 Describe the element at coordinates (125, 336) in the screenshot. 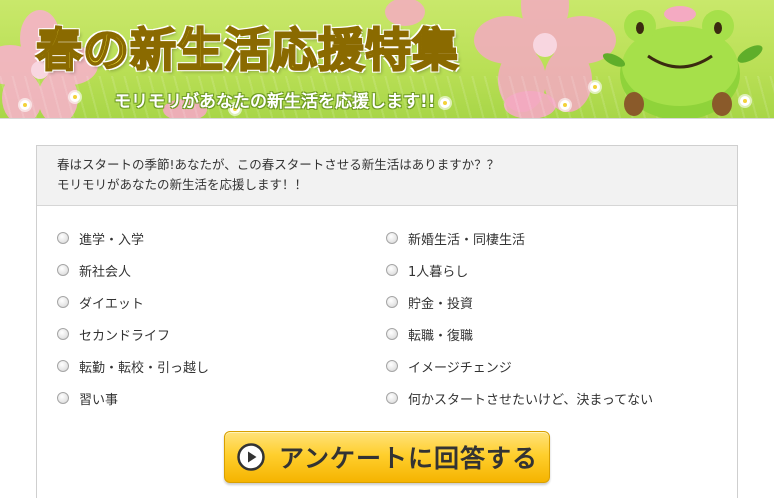

I see `option-label: セカンドライフ` at that location.